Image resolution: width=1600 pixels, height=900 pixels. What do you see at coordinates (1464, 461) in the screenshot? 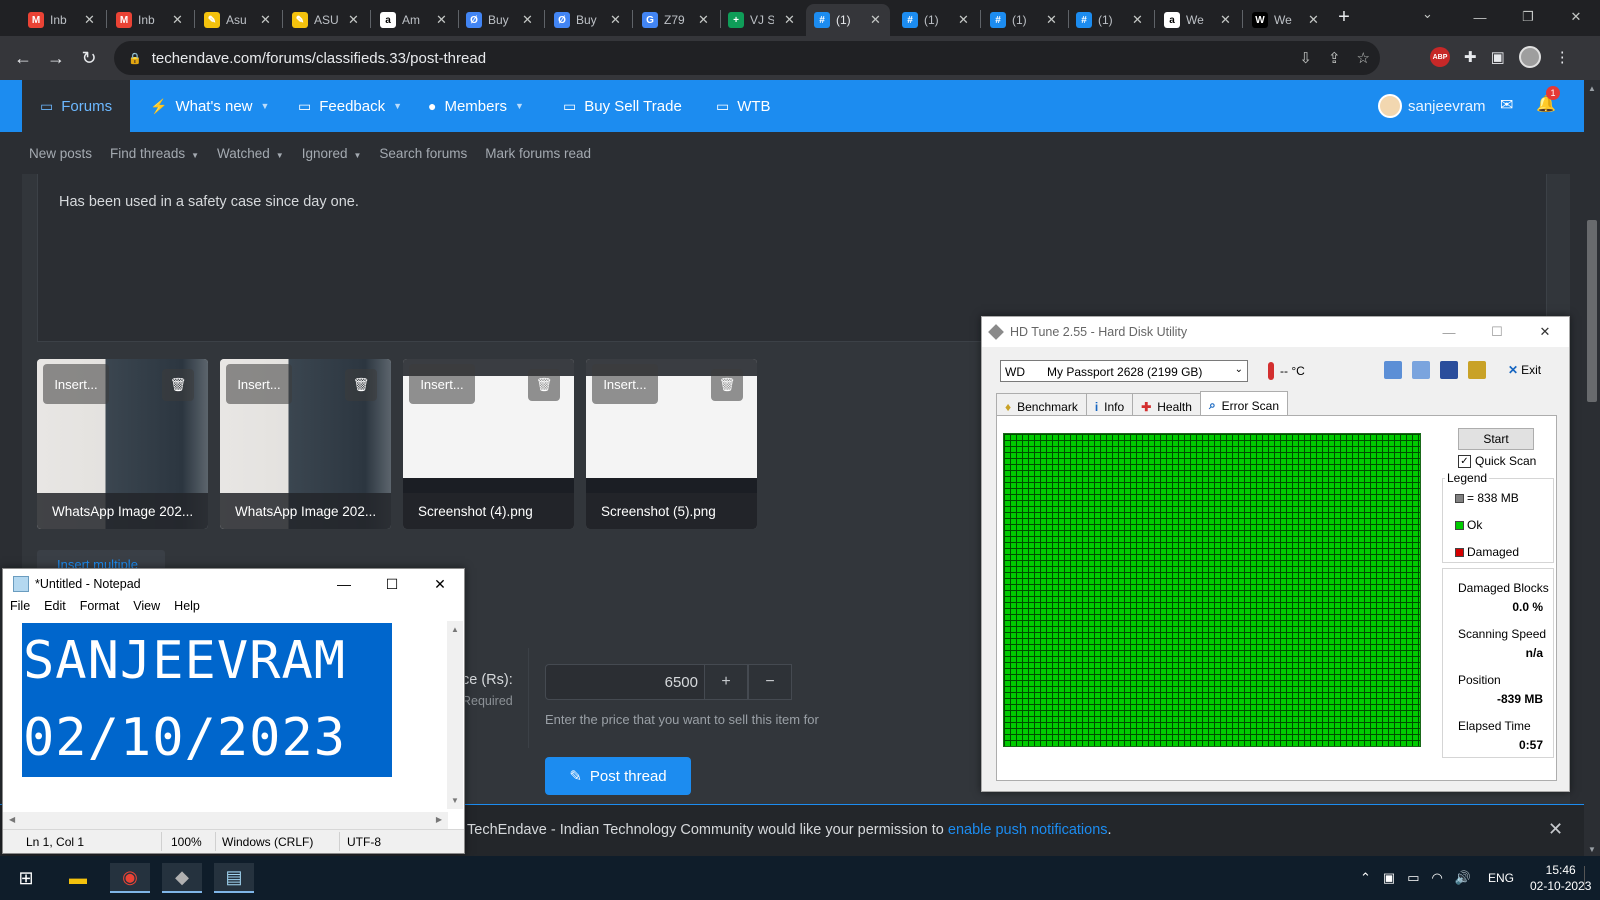
I see `checkbox-check-icon: ✓` at bounding box center [1464, 461].